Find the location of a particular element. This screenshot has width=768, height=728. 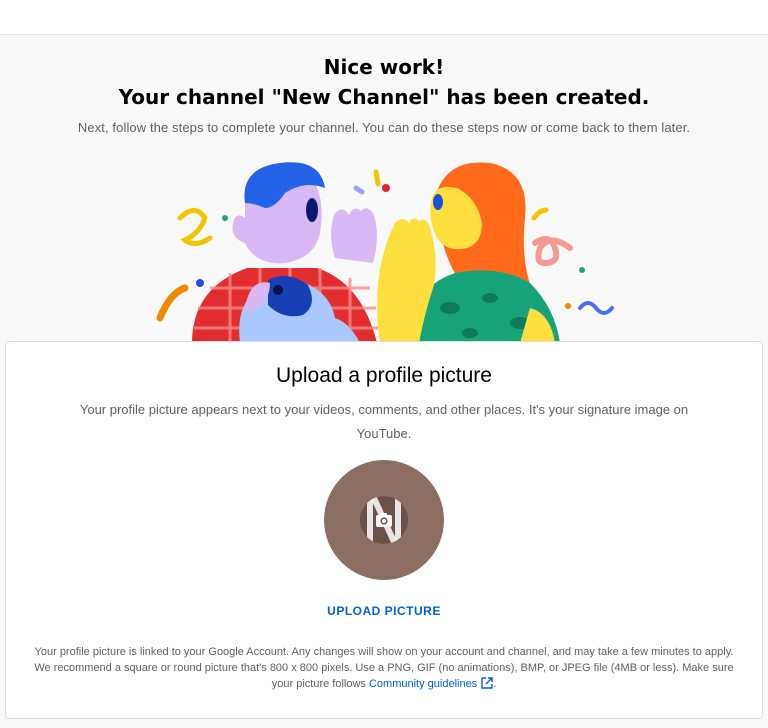

top-bar is located at coordinates (384, 17).